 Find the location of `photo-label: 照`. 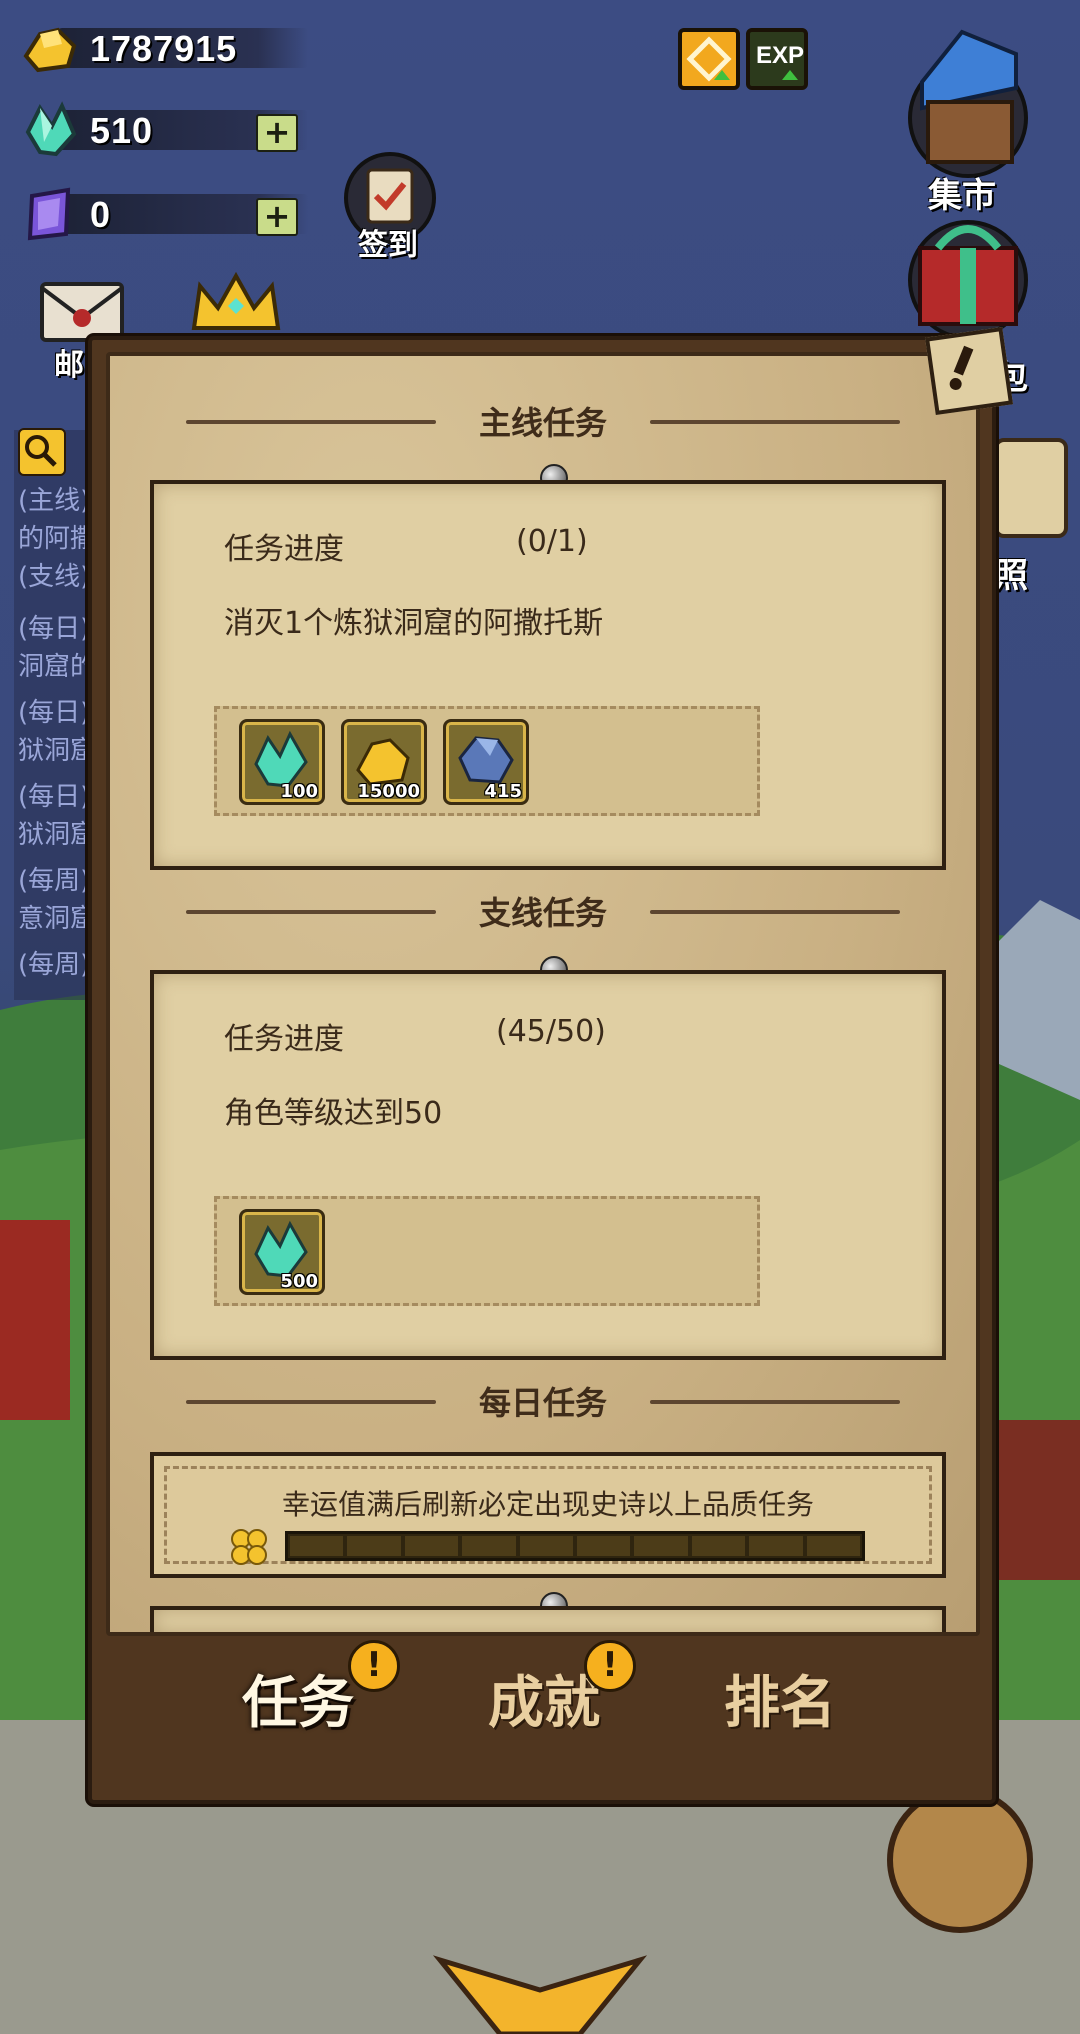

photo-label: 照 is located at coordinates (1011, 576).